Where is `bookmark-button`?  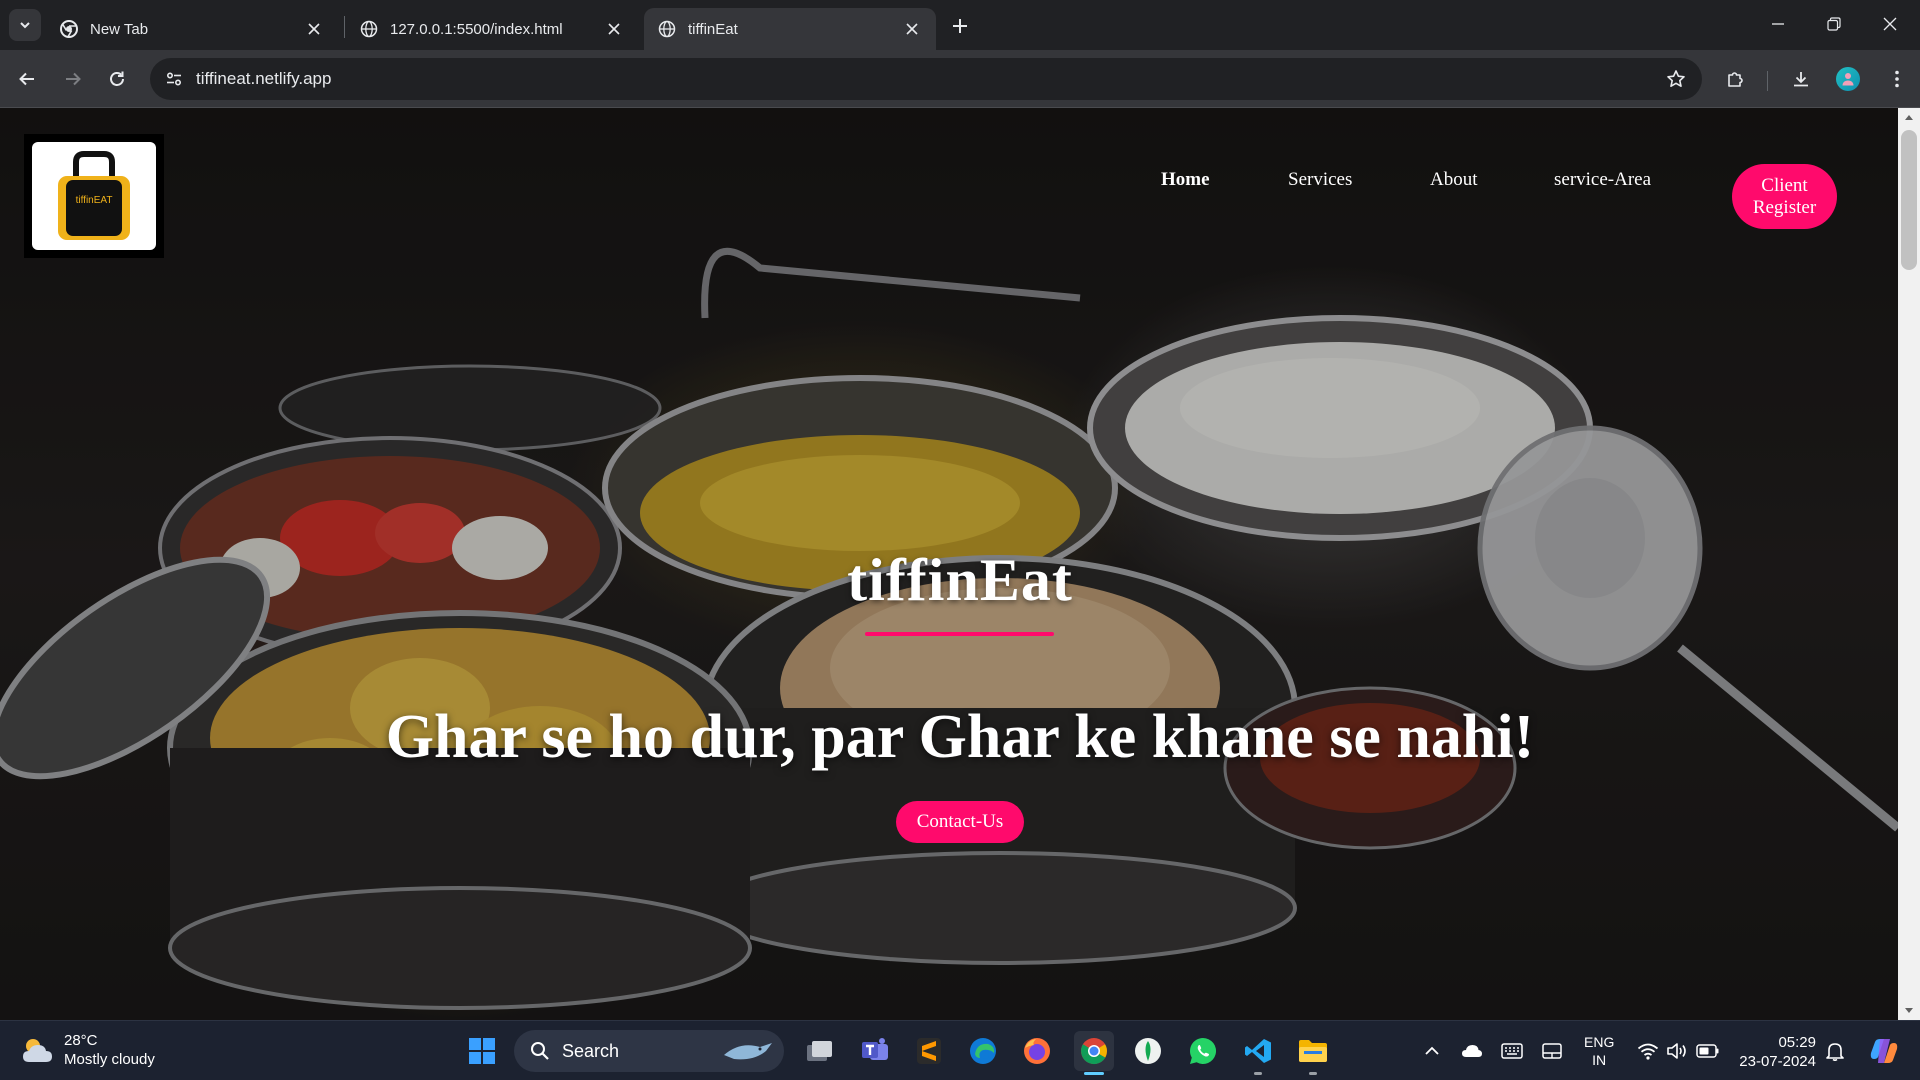
bookmark-button is located at coordinates (1676, 79).